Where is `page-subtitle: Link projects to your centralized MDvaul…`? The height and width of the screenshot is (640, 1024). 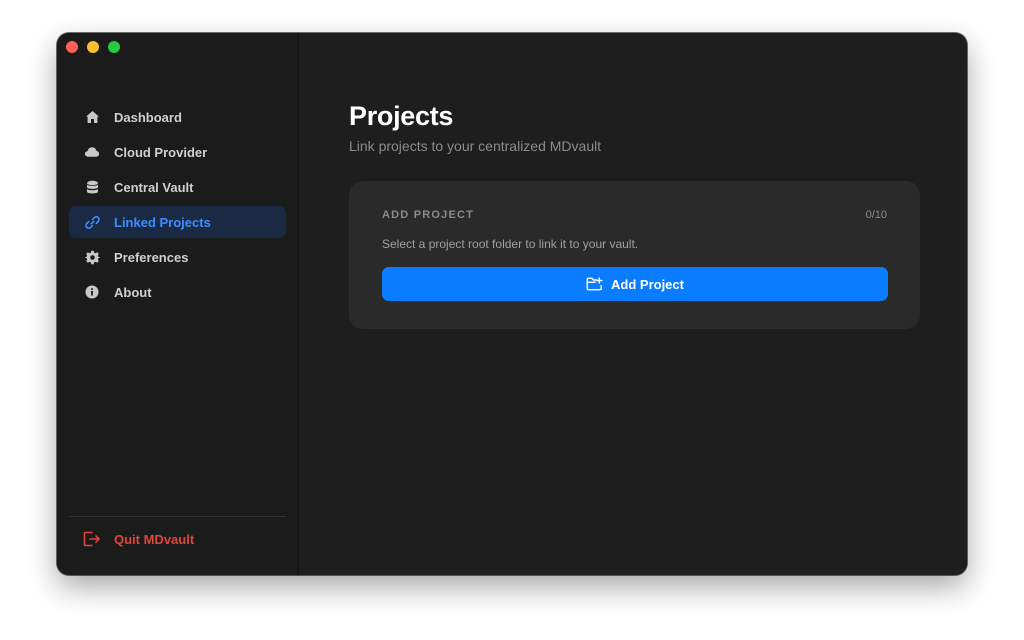 page-subtitle: Link projects to your centralized MDvaul… is located at coordinates (475, 146).